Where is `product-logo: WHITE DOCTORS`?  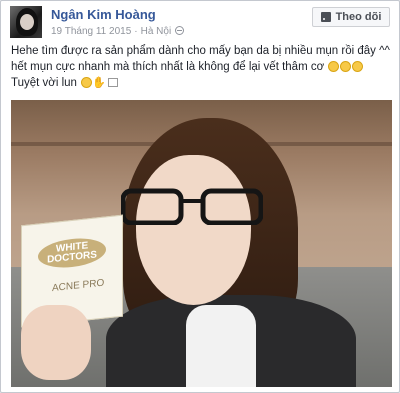 product-logo: WHITE DOCTORS is located at coordinates (72, 253).